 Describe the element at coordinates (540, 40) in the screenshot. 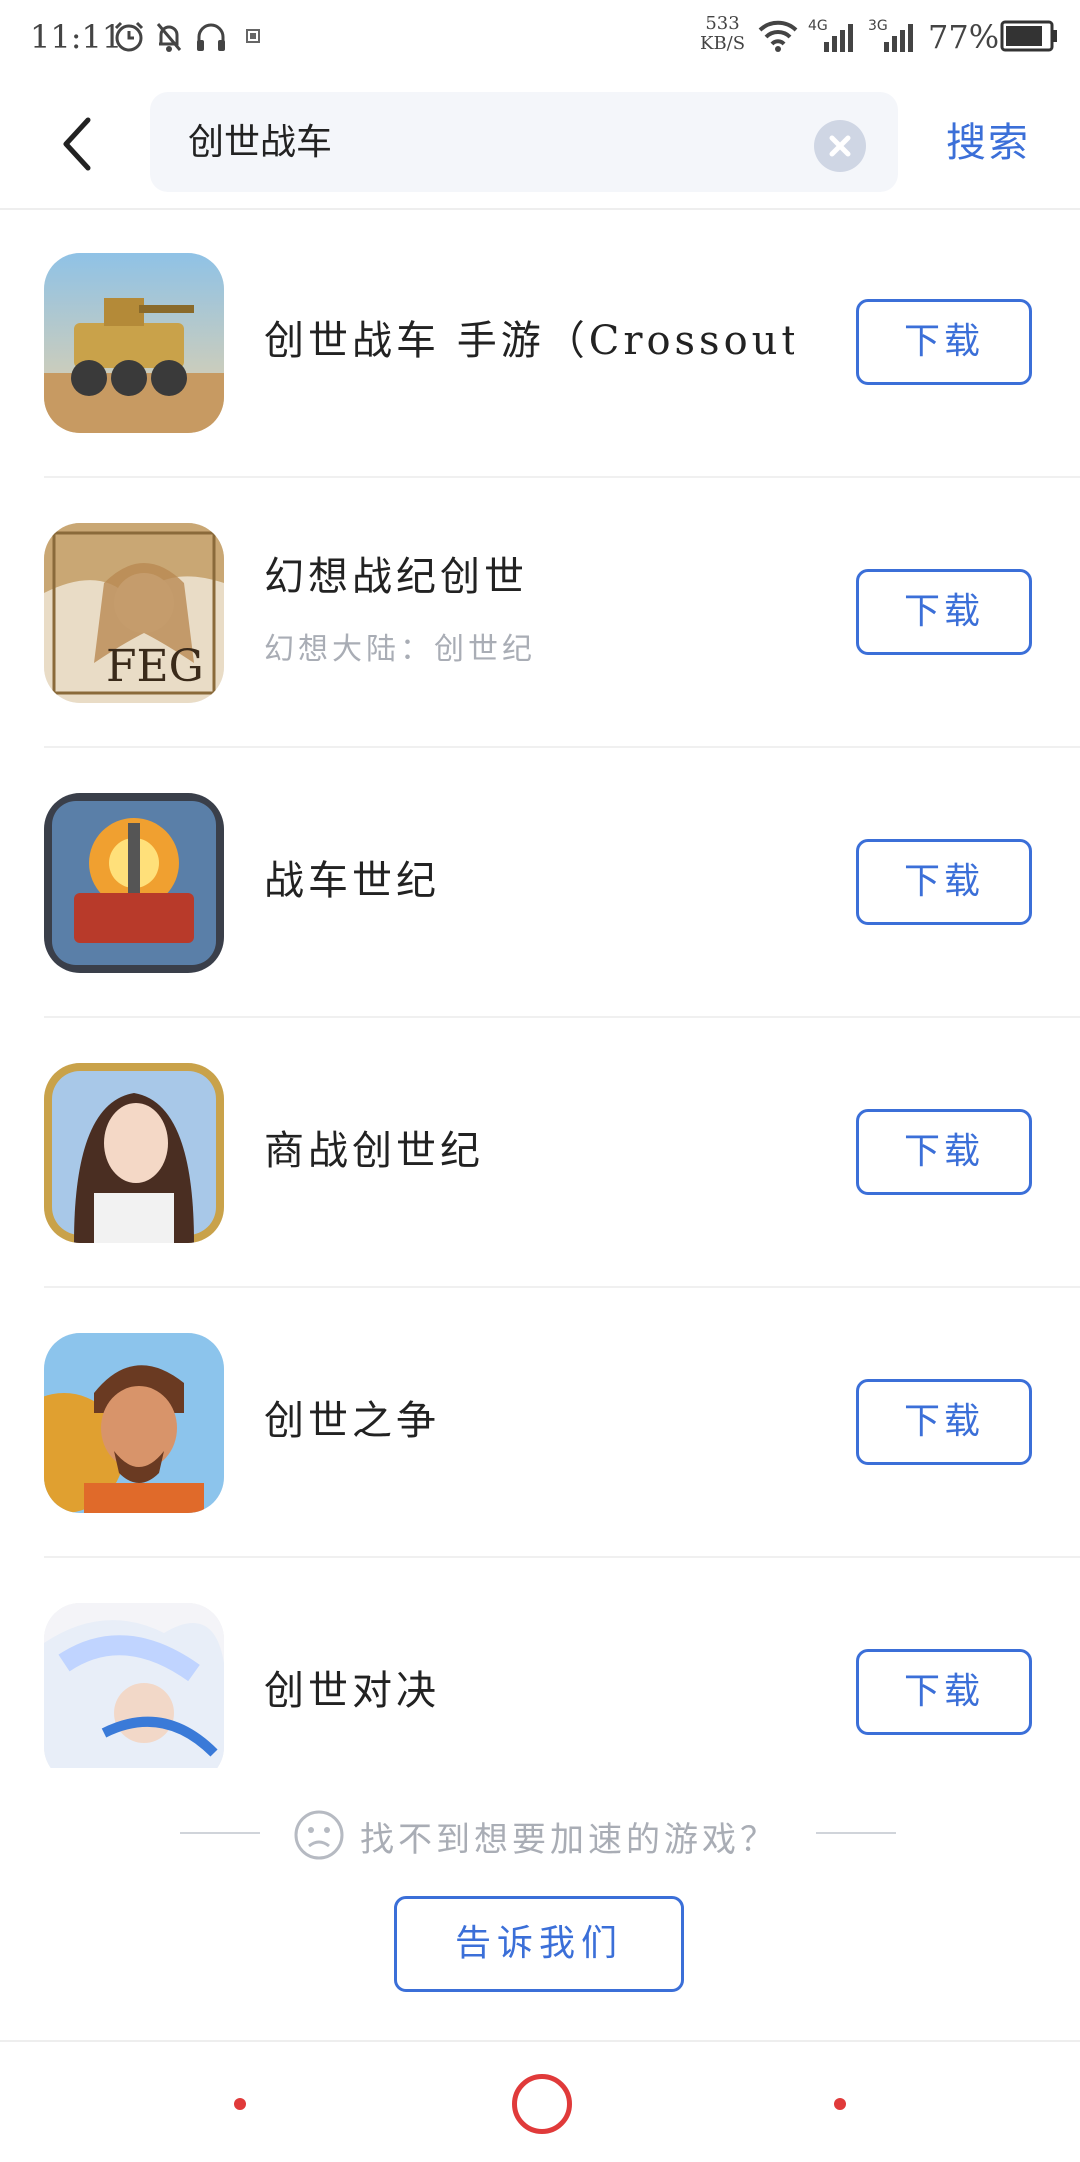

I see `status-bar: 11:11 533 KB/S 4G 3G 77%` at that location.